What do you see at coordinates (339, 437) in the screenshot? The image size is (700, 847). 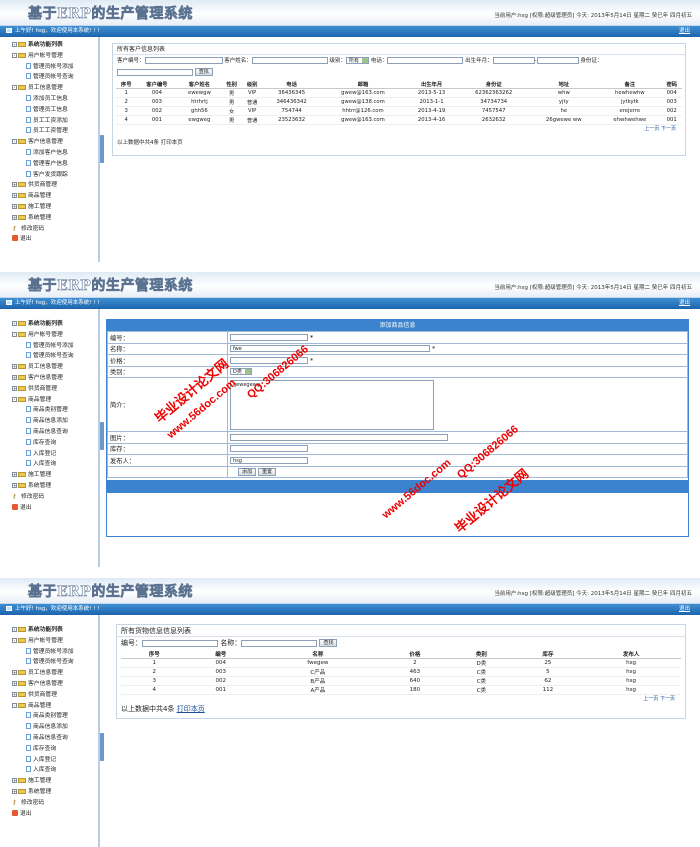 I see `image-file-input` at bounding box center [339, 437].